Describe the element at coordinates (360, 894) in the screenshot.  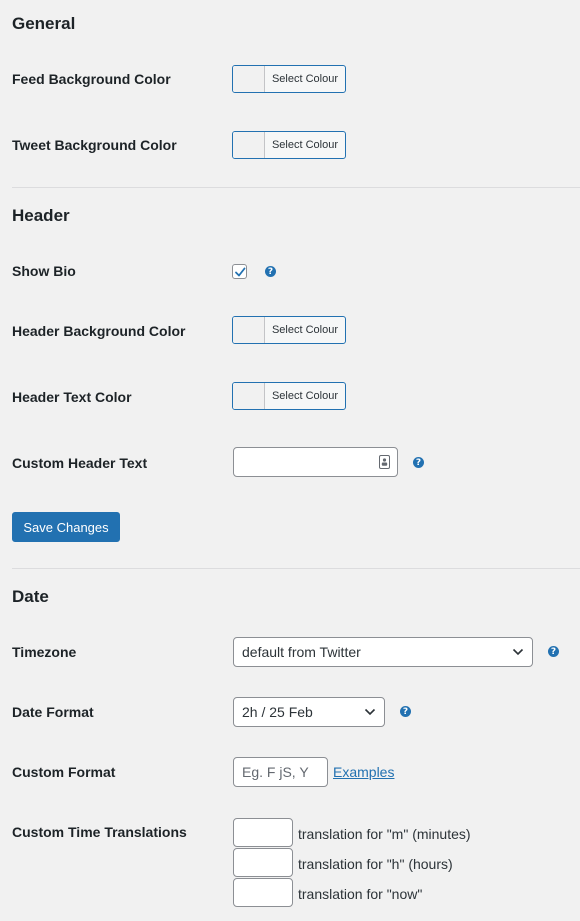
I see `translation-now-label: translation for "now"` at that location.